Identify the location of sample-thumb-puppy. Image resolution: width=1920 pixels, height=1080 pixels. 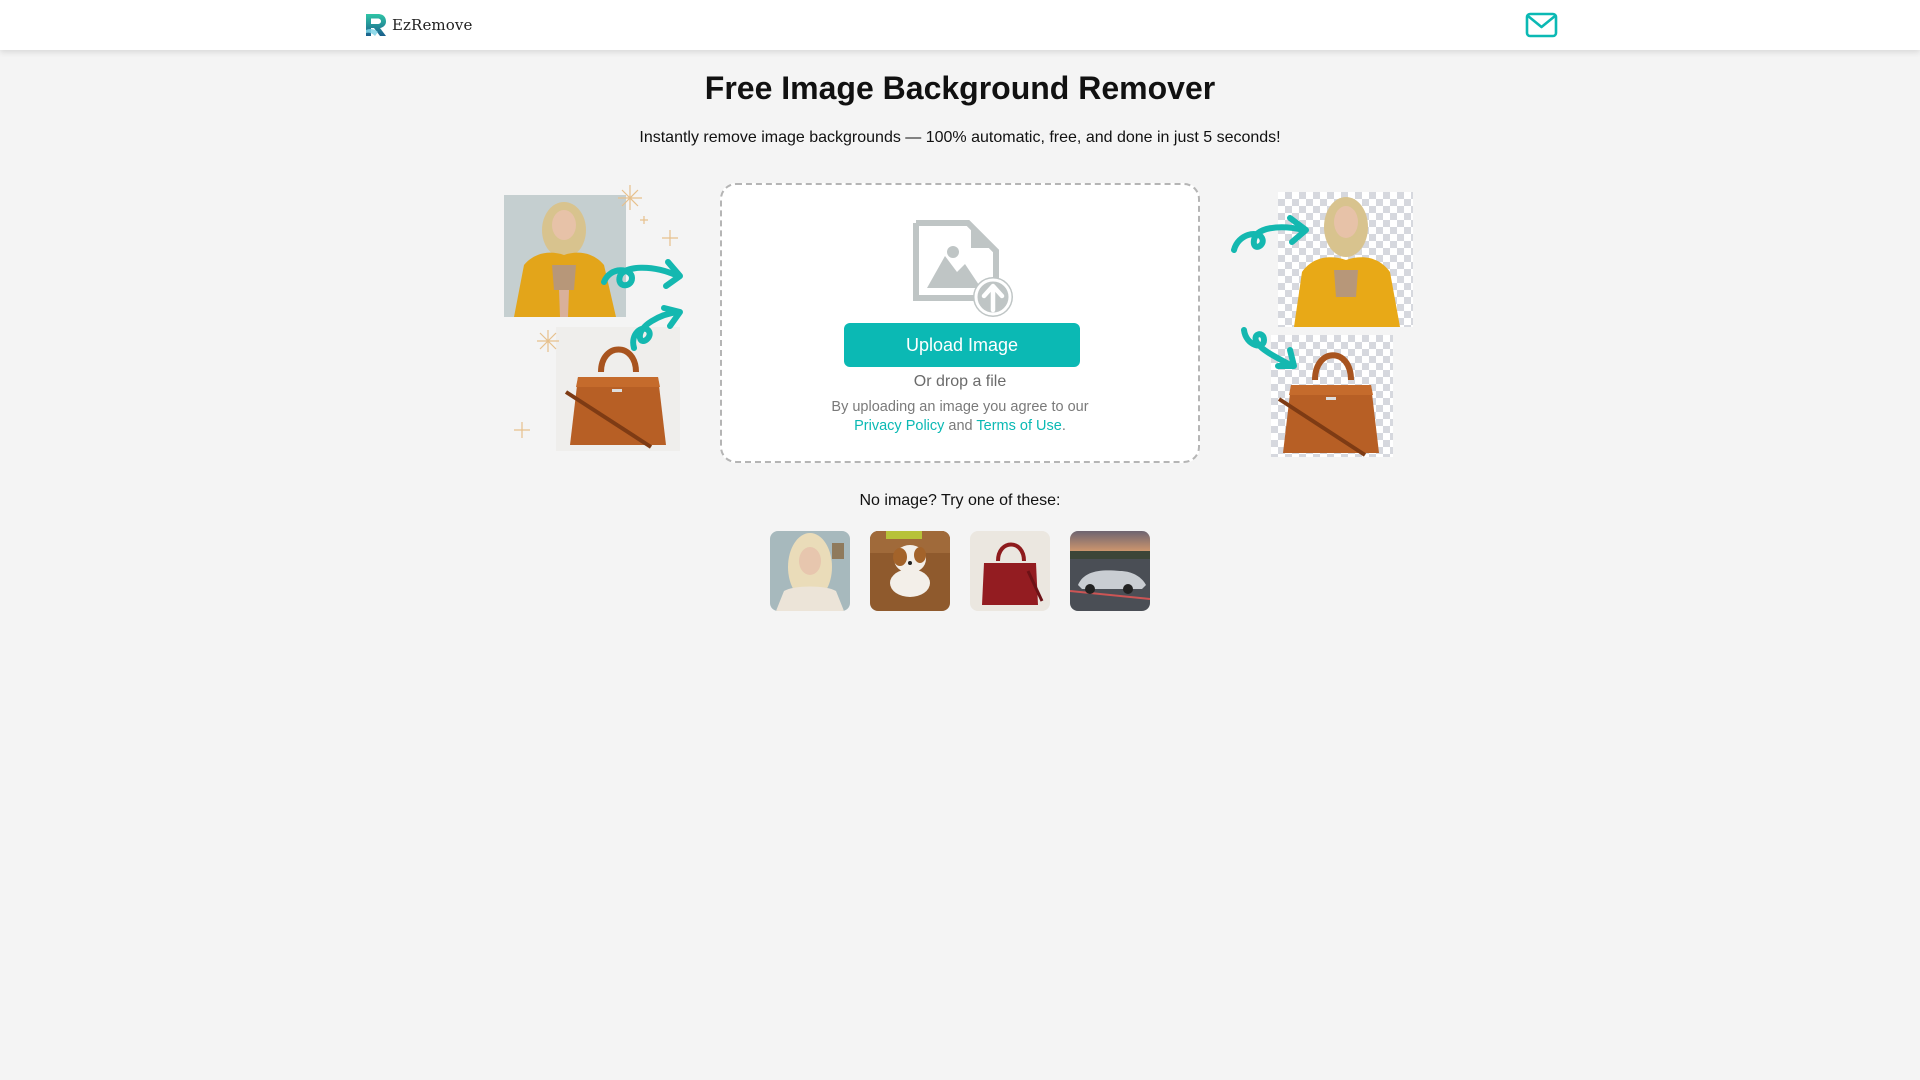
(910, 571).